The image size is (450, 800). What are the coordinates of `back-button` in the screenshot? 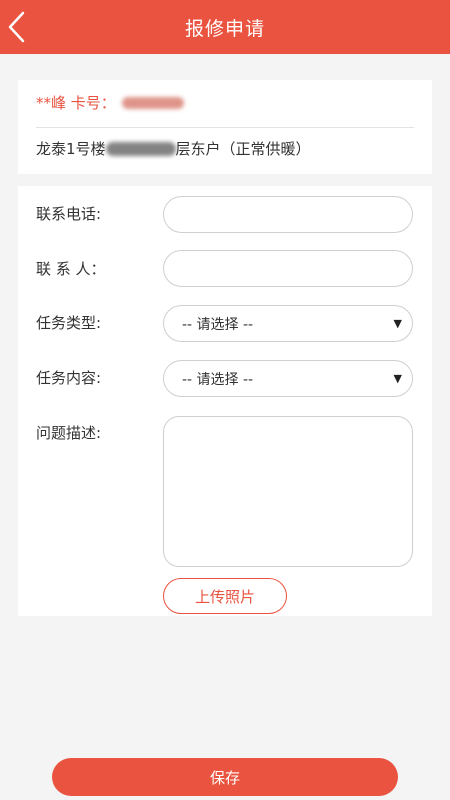 It's located at (19, 27).